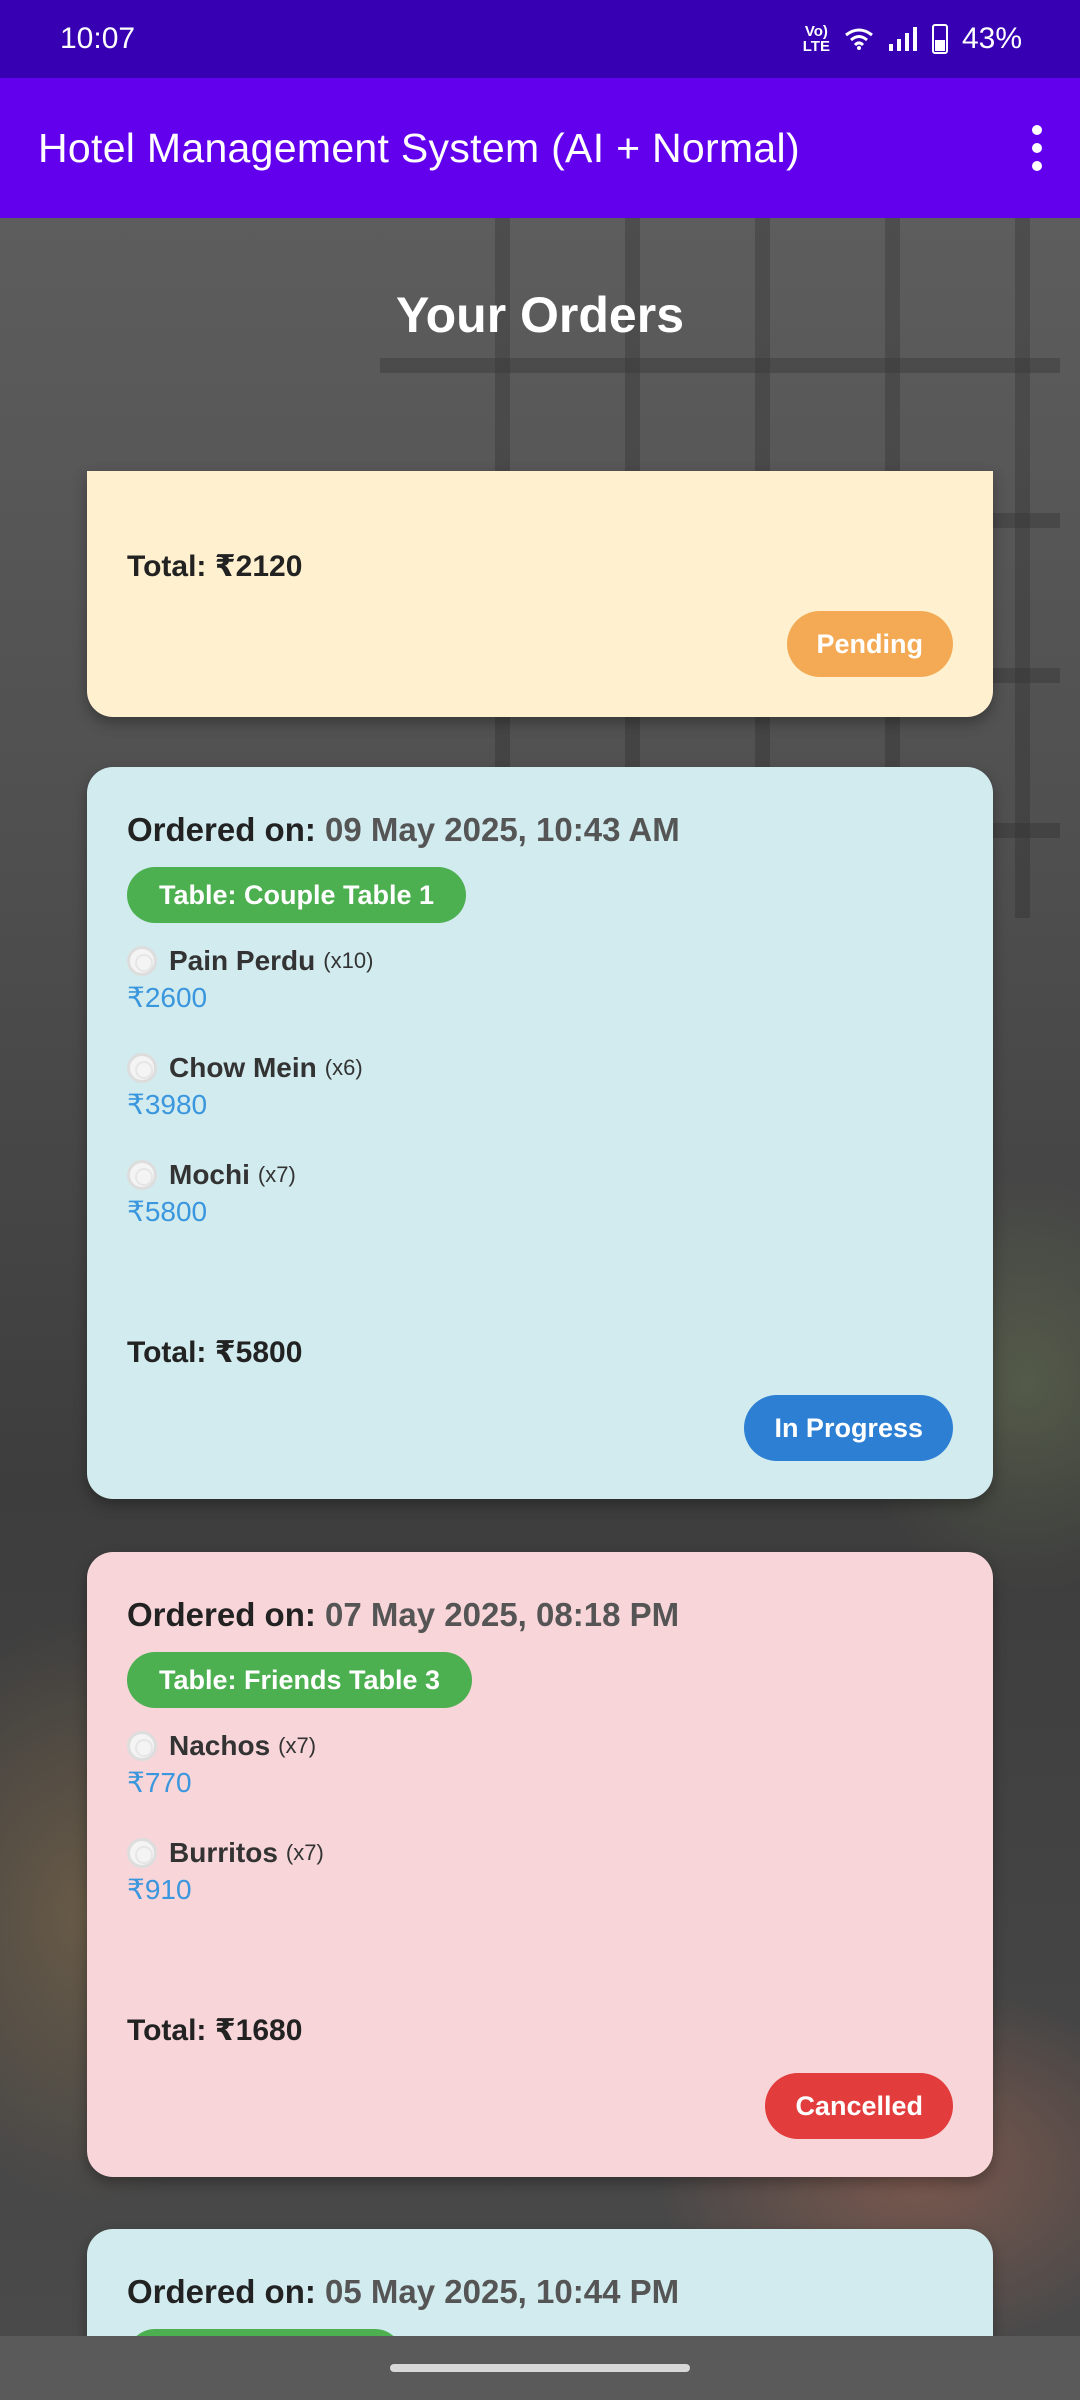 This screenshot has height=2400, width=1080. What do you see at coordinates (859, 2106) in the screenshot?
I see `status-button-cancelled: Cancelled` at bounding box center [859, 2106].